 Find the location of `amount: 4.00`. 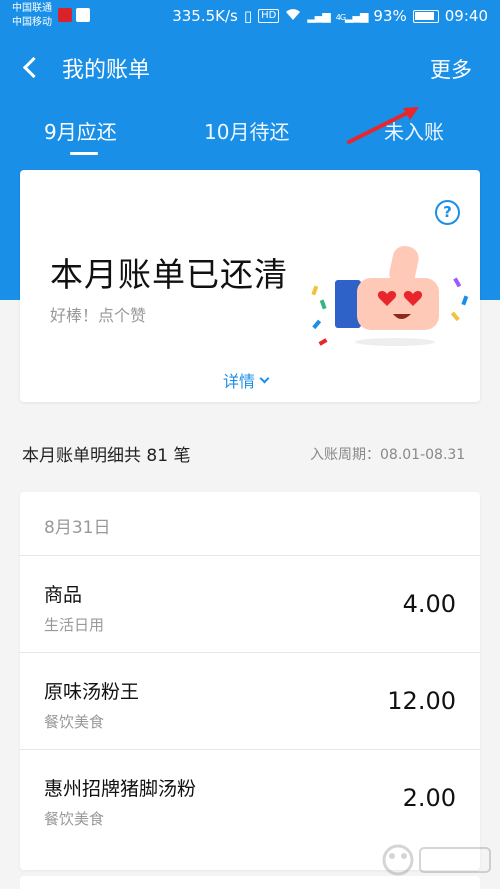

amount: 4.00 is located at coordinates (429, 604).